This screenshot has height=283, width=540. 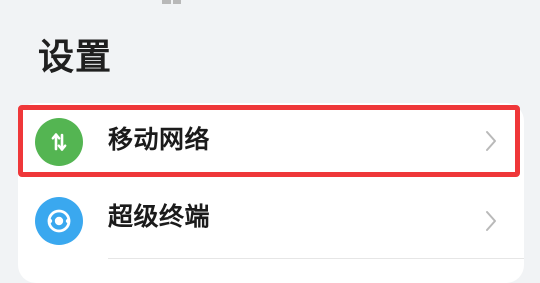 I want to click on page-title: 设置, so click(x=75, y=57).